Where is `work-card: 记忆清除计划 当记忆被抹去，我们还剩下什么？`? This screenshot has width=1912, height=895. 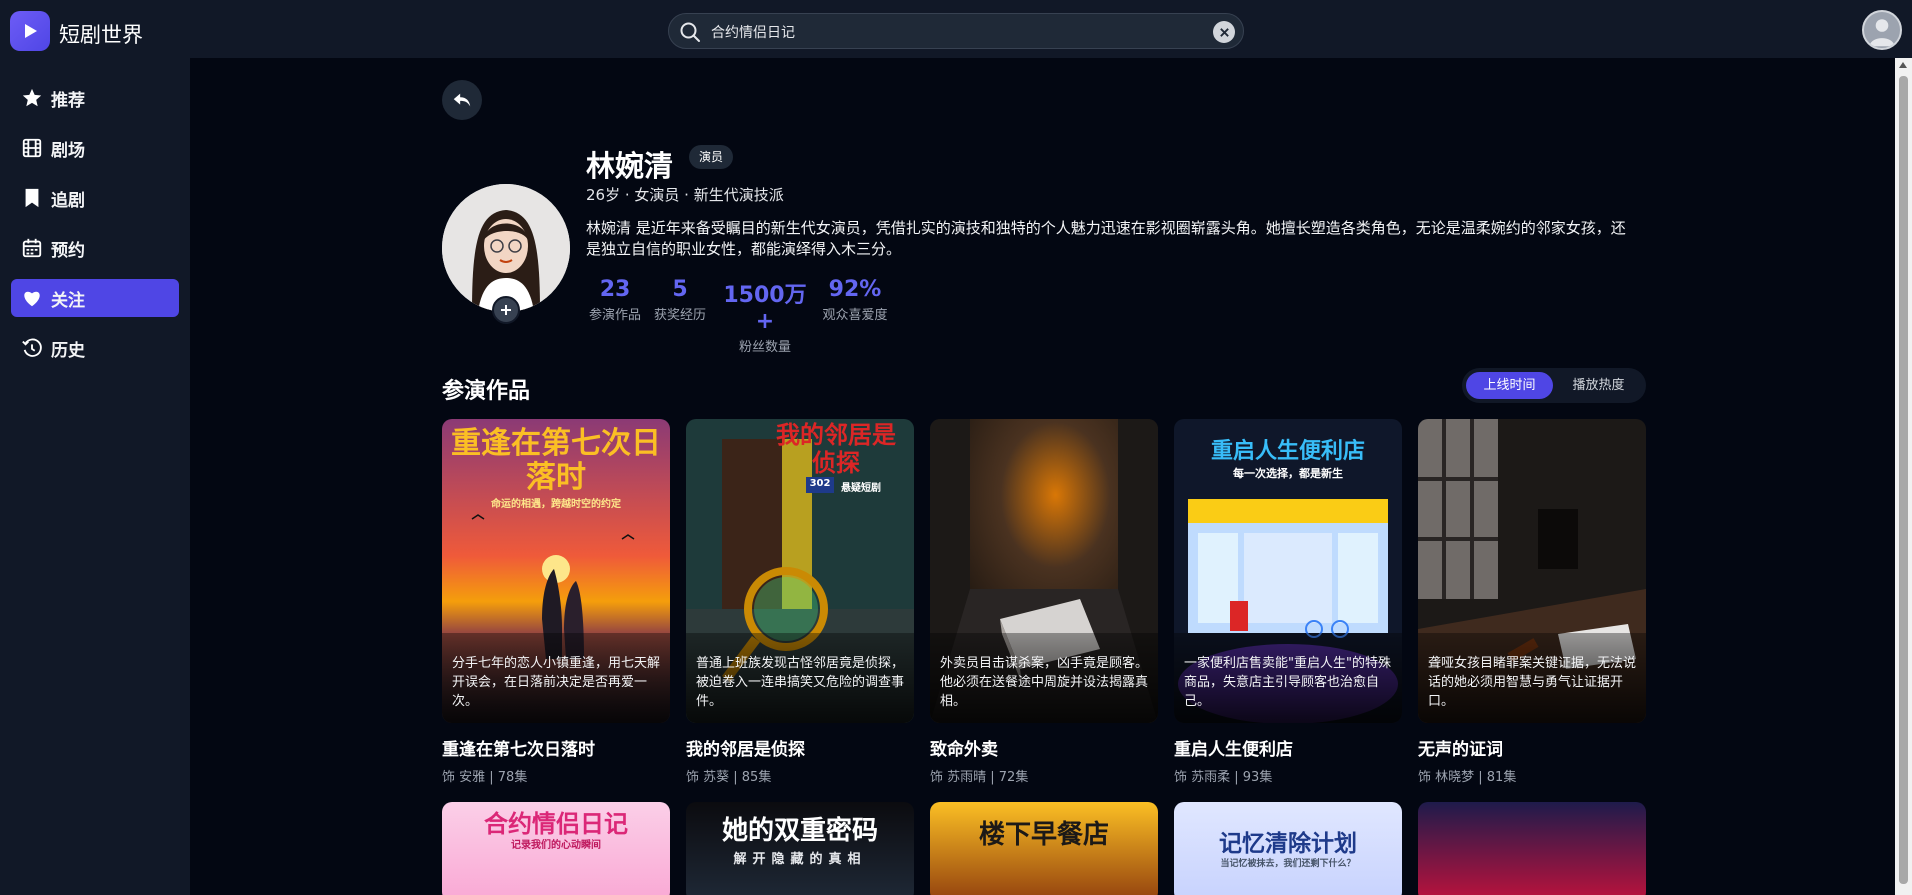
work-card: 记忆清除计划 当记忆被抹去，我们还剩下什么？ is located at coordinates (1288, 848).